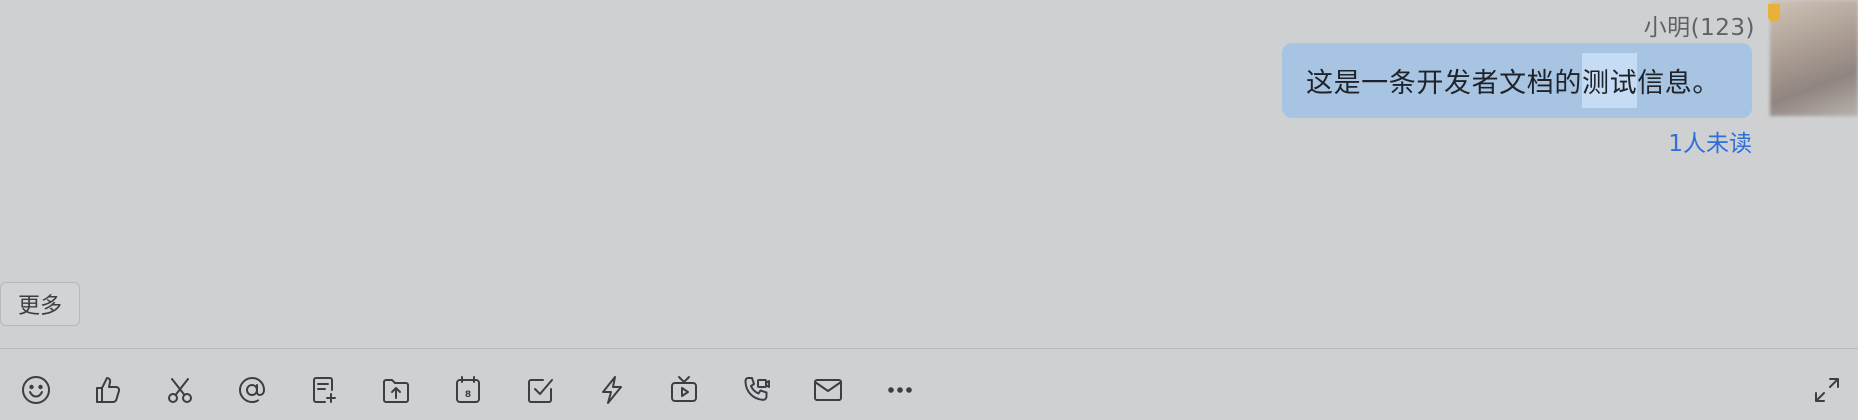  What do you see at coordinates (40, 304) in the screenshot?
I see `more-button: 更多` at bounding box center [40, 304].